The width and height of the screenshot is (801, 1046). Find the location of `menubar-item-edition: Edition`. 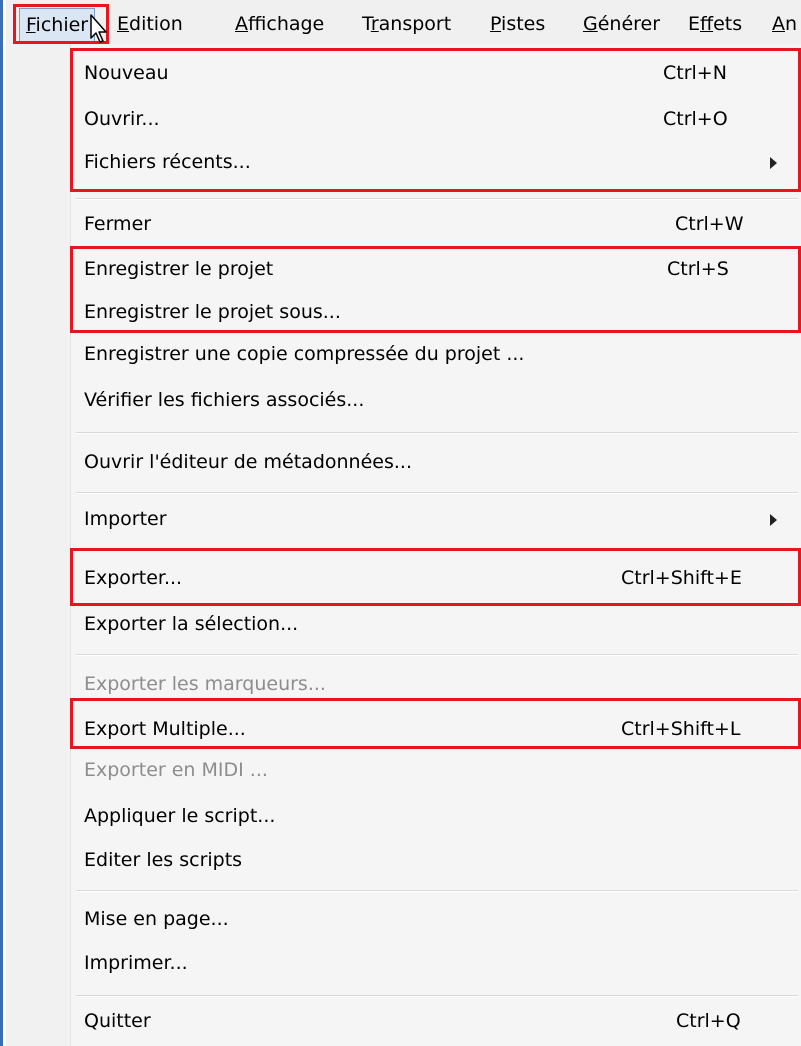

menubar-item-edition: Edition is located at coordinates (150, 24).